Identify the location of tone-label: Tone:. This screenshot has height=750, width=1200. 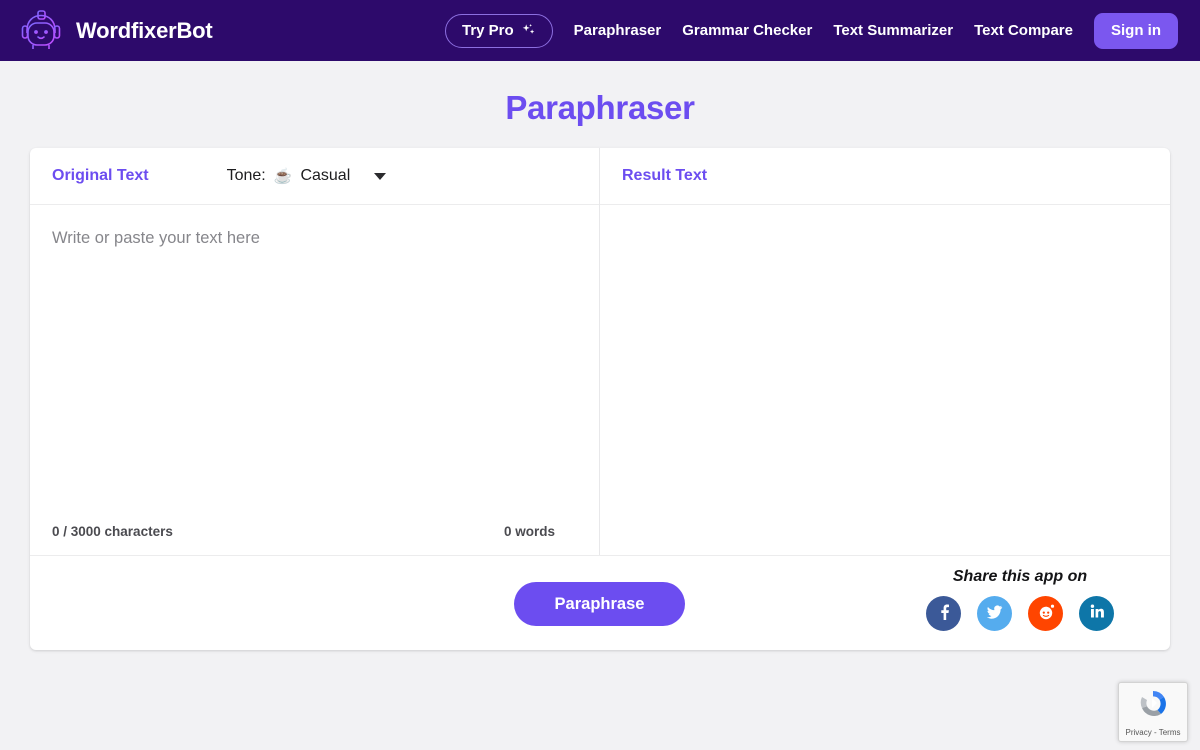
(246, 175).